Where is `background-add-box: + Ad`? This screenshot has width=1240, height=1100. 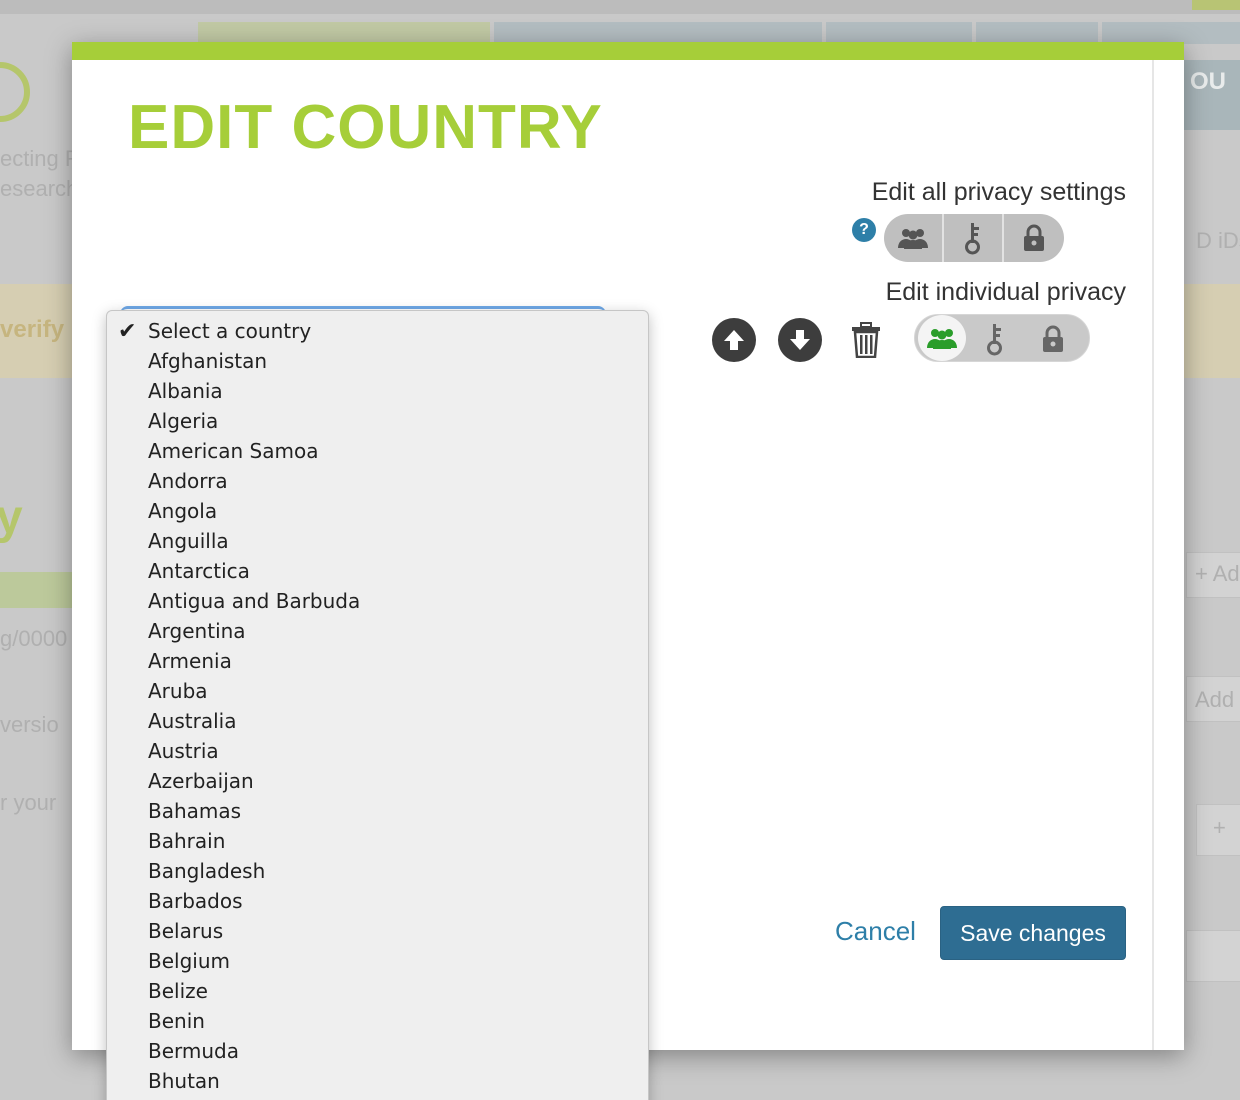 background-add-box: + Ad is located at coordinates (1213, 575).